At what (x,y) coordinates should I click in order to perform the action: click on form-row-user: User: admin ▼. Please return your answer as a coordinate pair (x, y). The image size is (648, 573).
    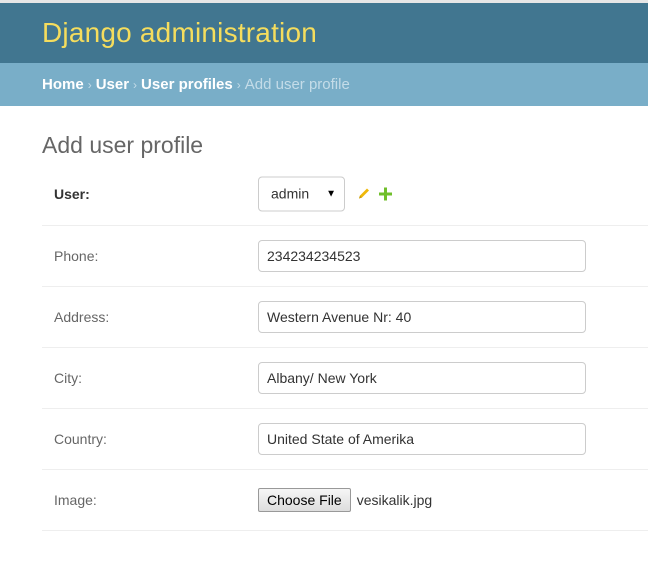
    Looking at the image, I should click on (345, 194).